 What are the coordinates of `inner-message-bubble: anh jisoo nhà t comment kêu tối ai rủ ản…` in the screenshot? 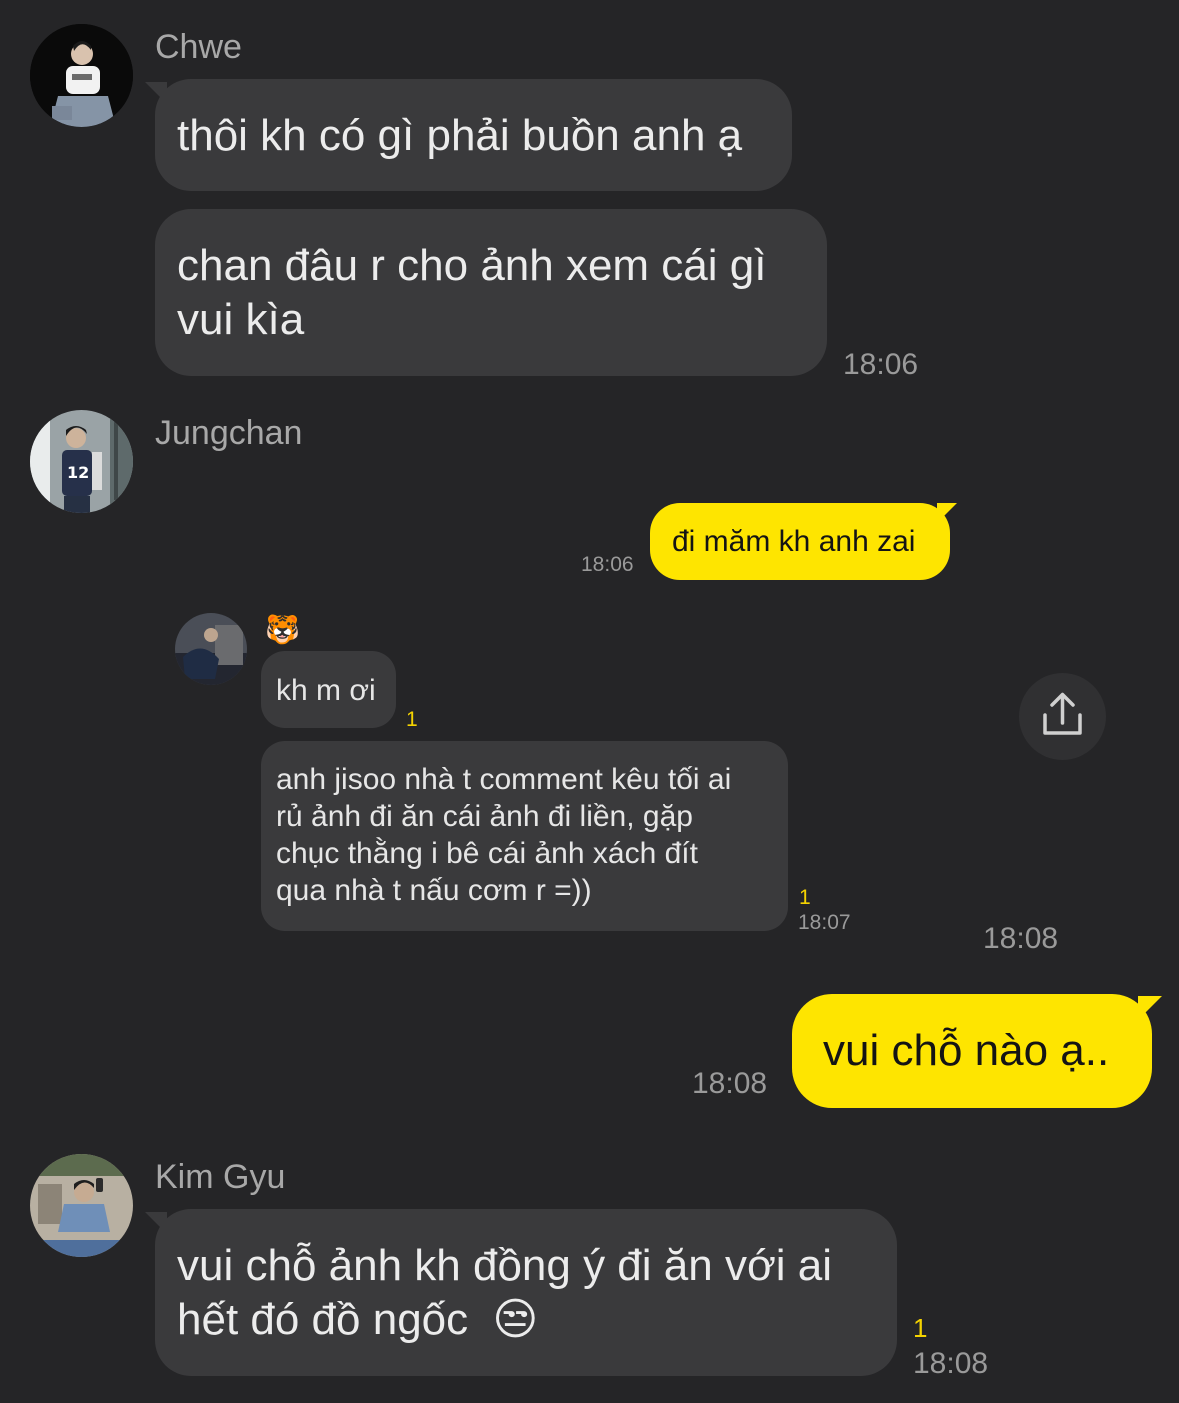 It's located at (524, 836).